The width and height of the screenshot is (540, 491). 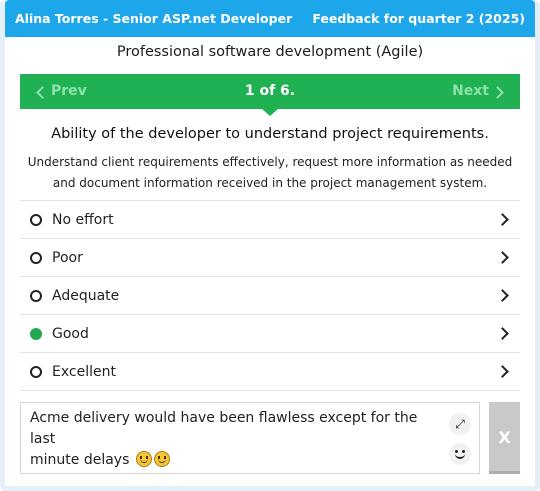 I want to click on next-label: Next, so click(x=470, y=91).